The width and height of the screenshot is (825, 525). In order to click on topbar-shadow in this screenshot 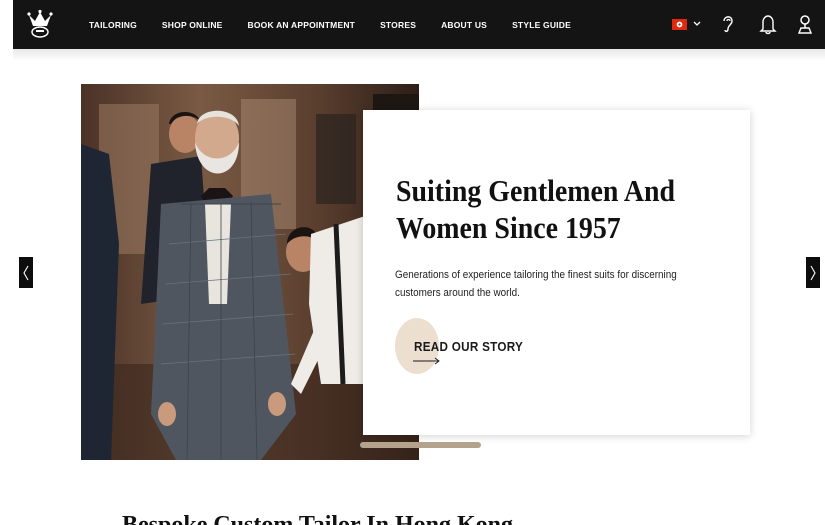, I will do `click(419, 55)`.